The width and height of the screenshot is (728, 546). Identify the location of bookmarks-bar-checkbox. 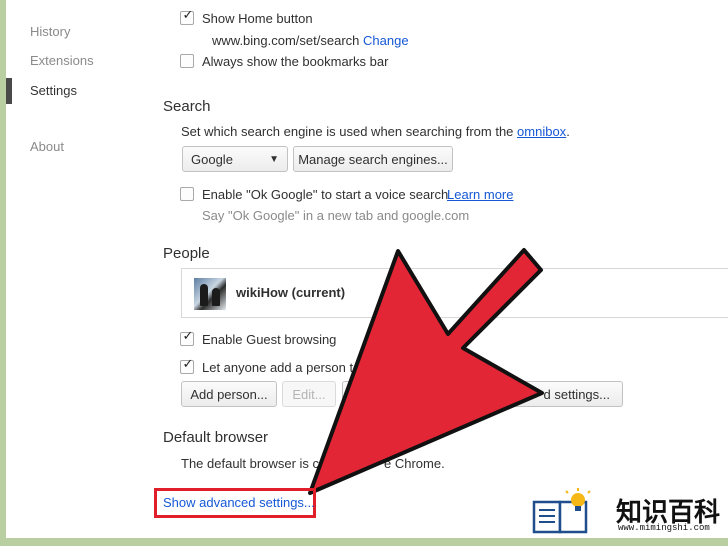
(187, 61).